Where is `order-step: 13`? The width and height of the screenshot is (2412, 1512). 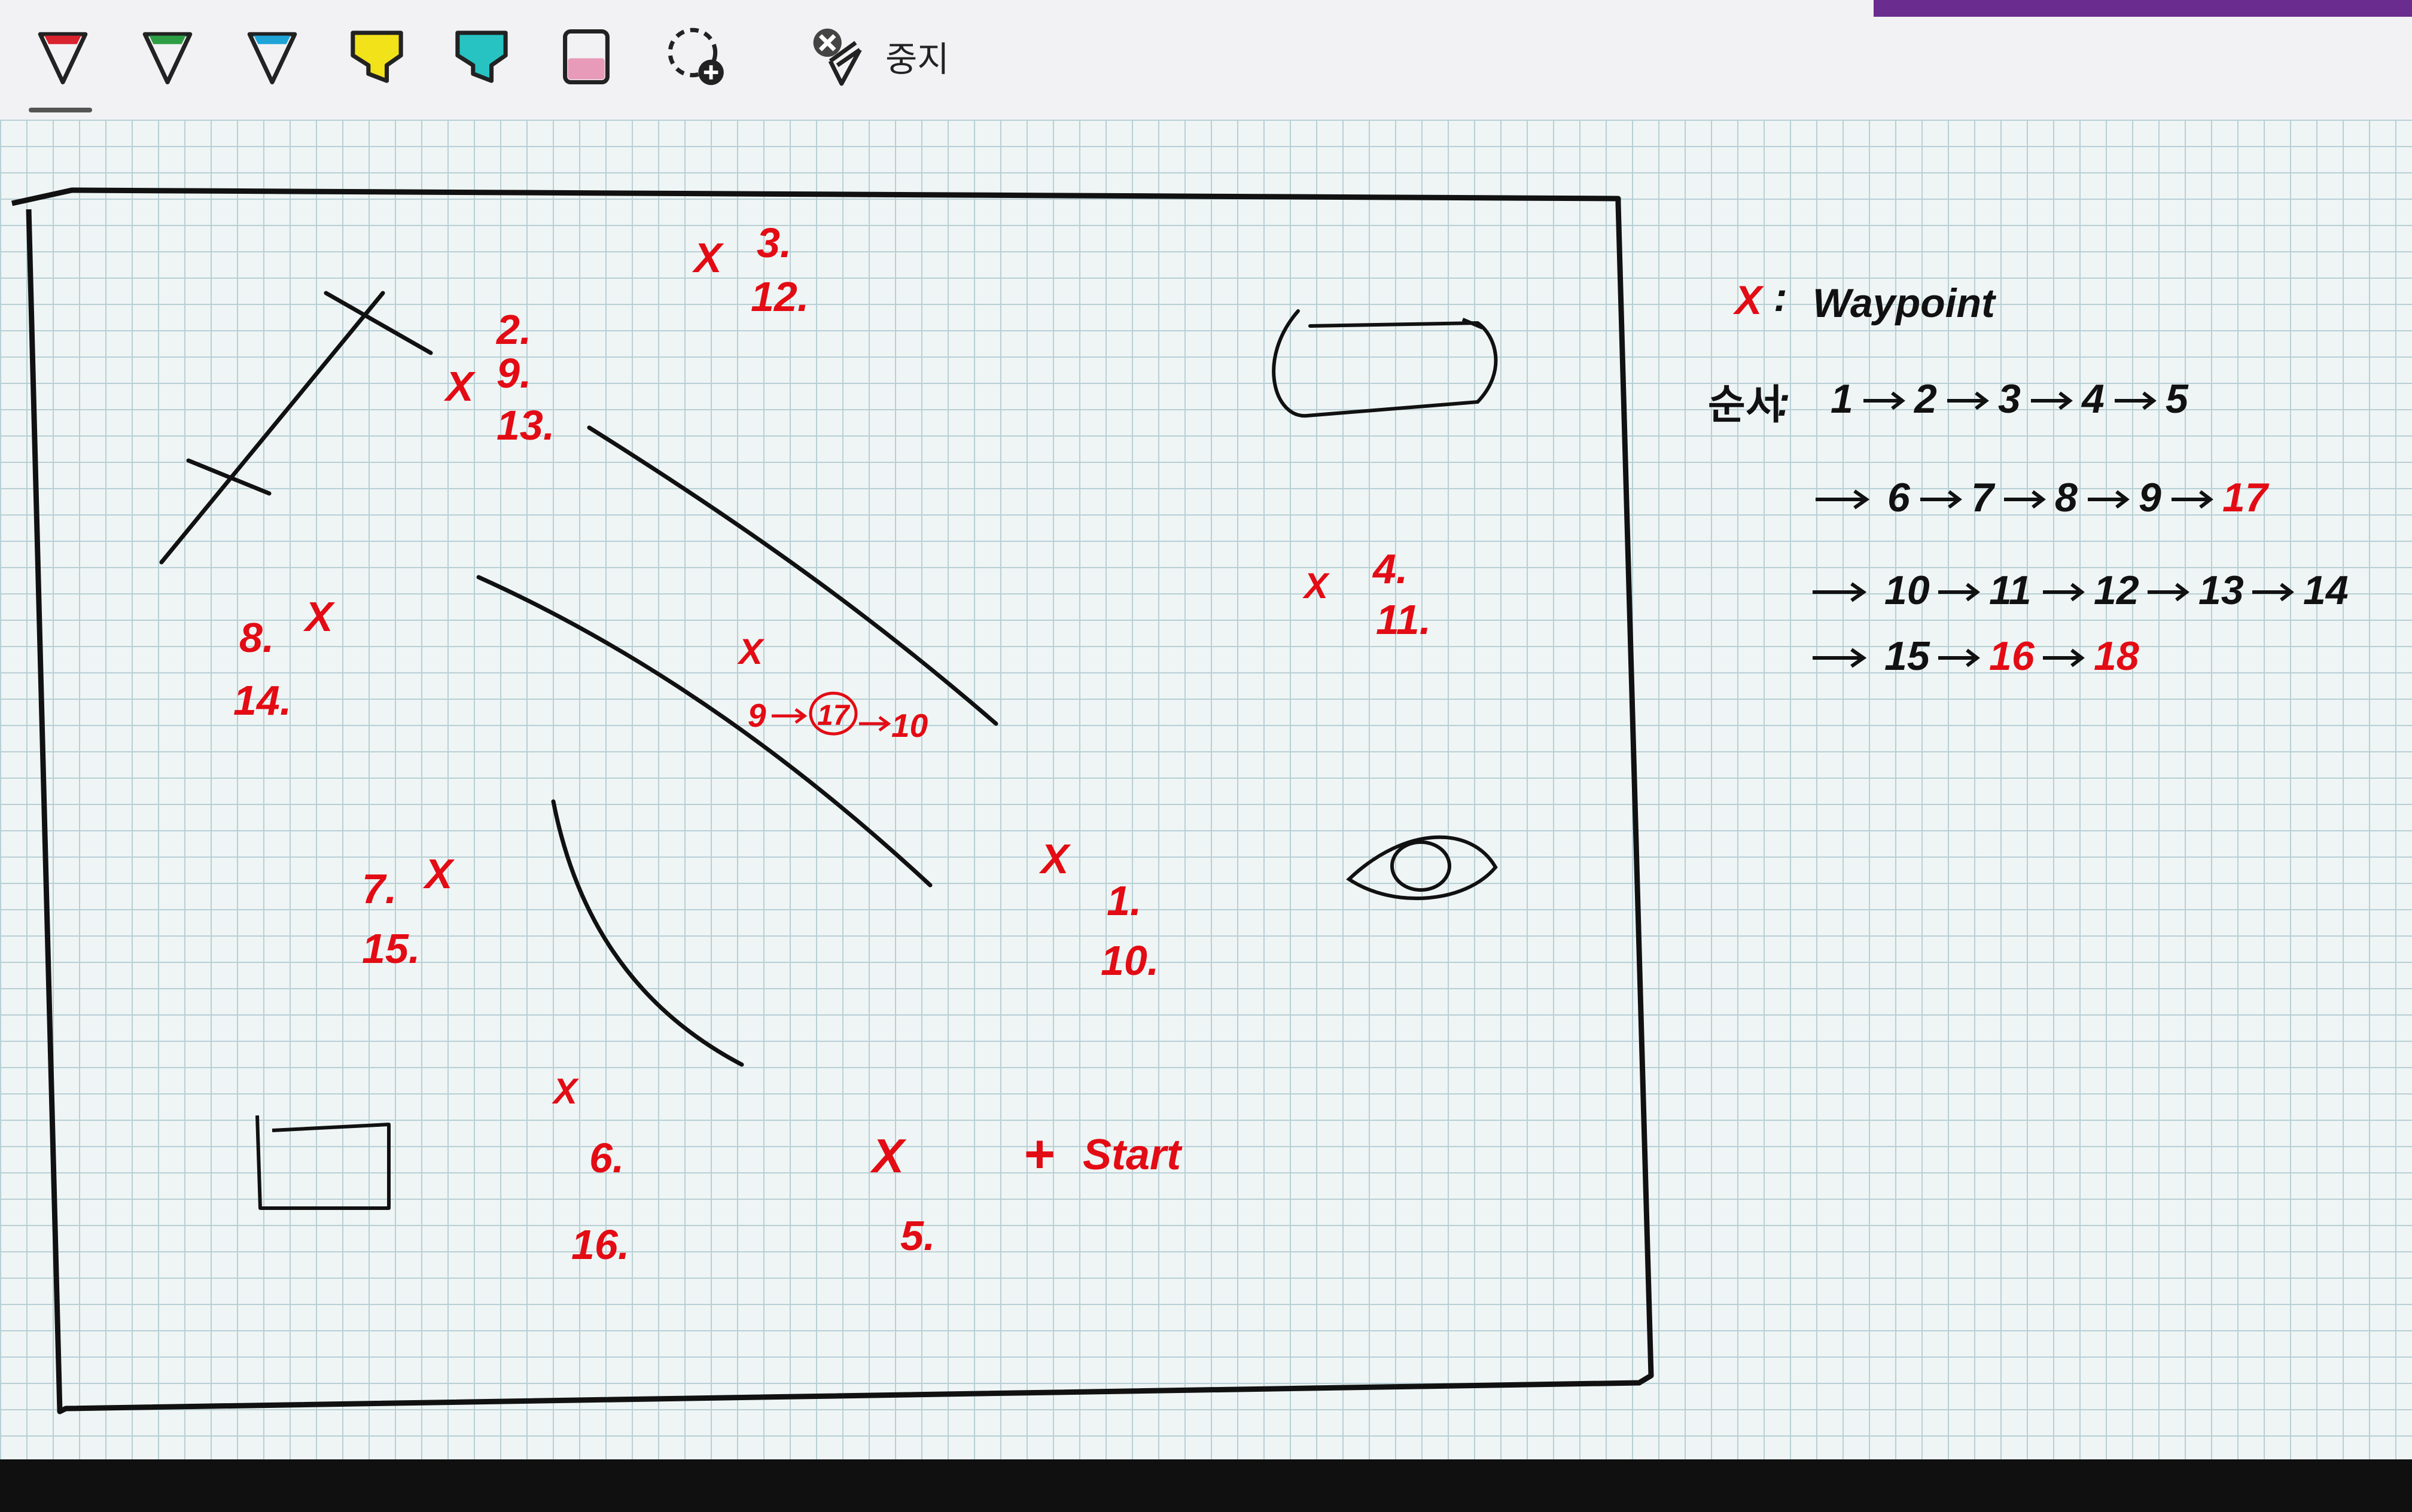
order-step: 13 is located at coordinates (2221, 590).